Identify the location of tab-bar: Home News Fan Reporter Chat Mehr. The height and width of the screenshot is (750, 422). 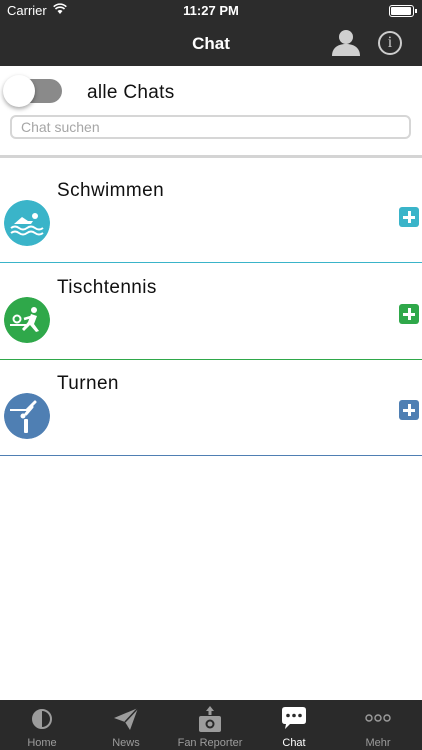
(211, 725).